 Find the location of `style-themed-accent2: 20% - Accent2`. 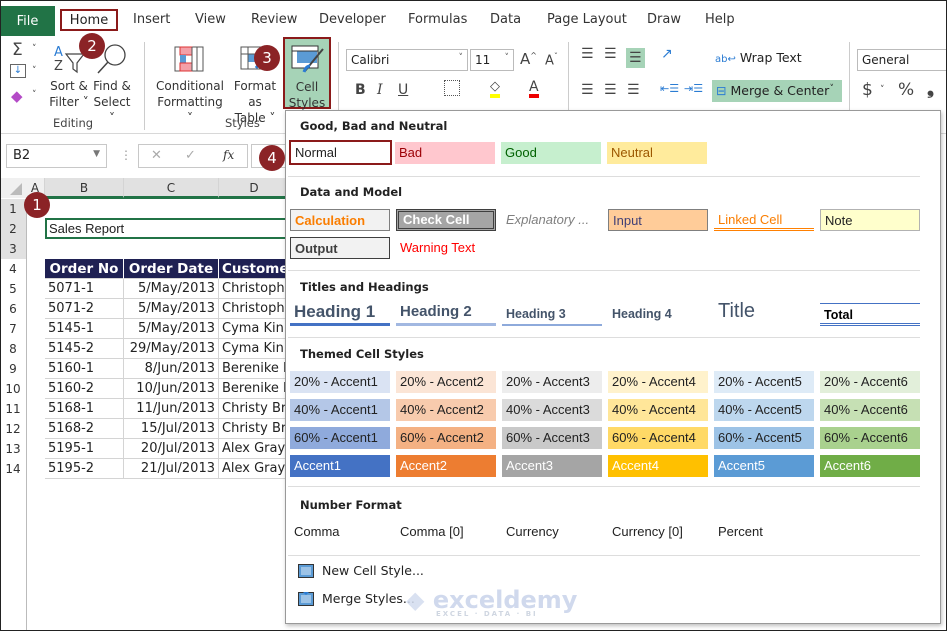

style-themed-accent2: 20% - Accent2 is located at coordinates (446, 382).